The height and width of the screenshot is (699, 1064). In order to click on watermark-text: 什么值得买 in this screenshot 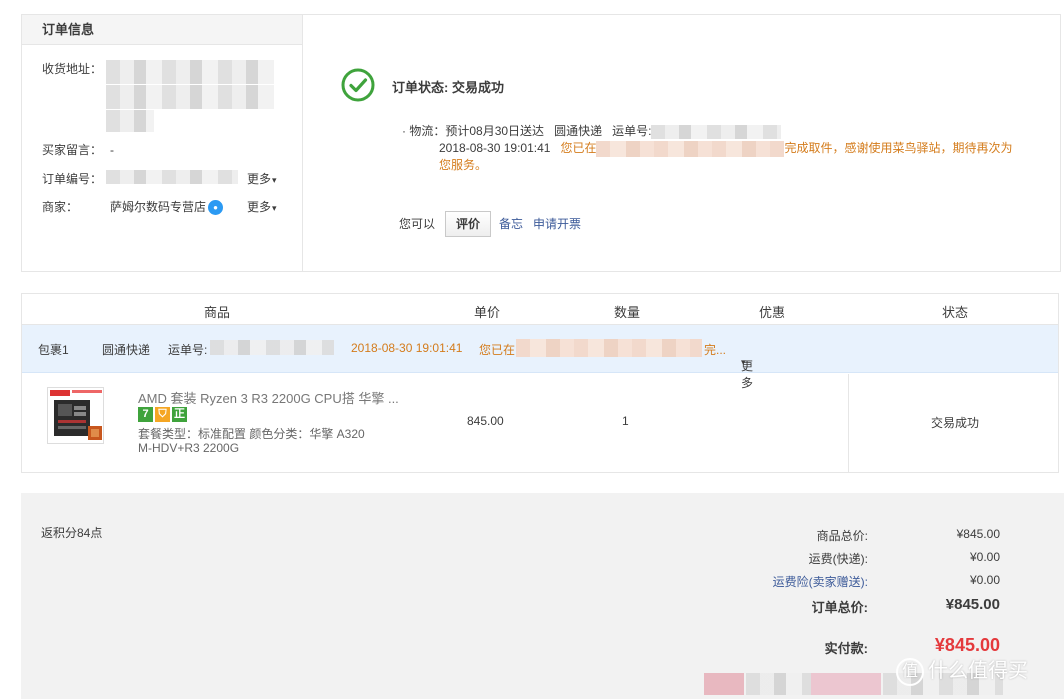, I will do `click(978, 671)`.